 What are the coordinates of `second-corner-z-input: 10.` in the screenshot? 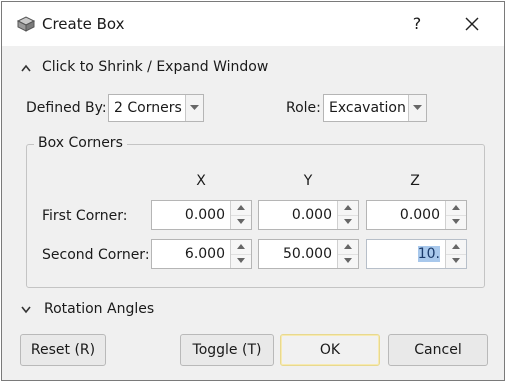 It's located at (416, 254).